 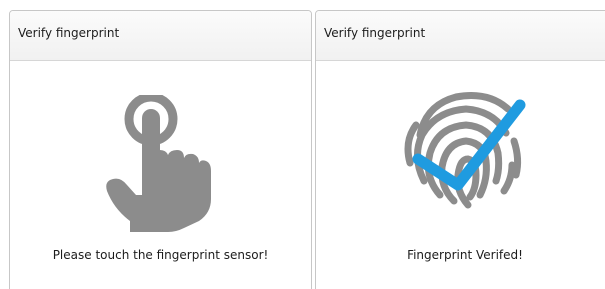 What do you see at coordinates (466, 149) in the screenshot?
I see `fingerprint-verified-icon` at bounding box center [466, 149].